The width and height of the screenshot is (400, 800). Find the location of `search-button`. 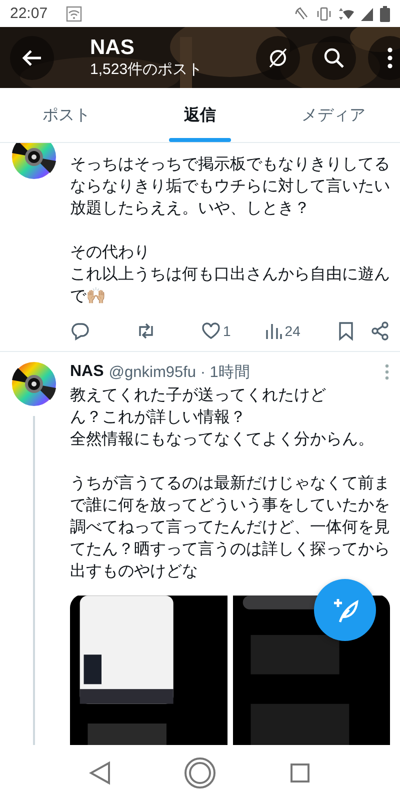

search-button is located at coordinates (334, 58).